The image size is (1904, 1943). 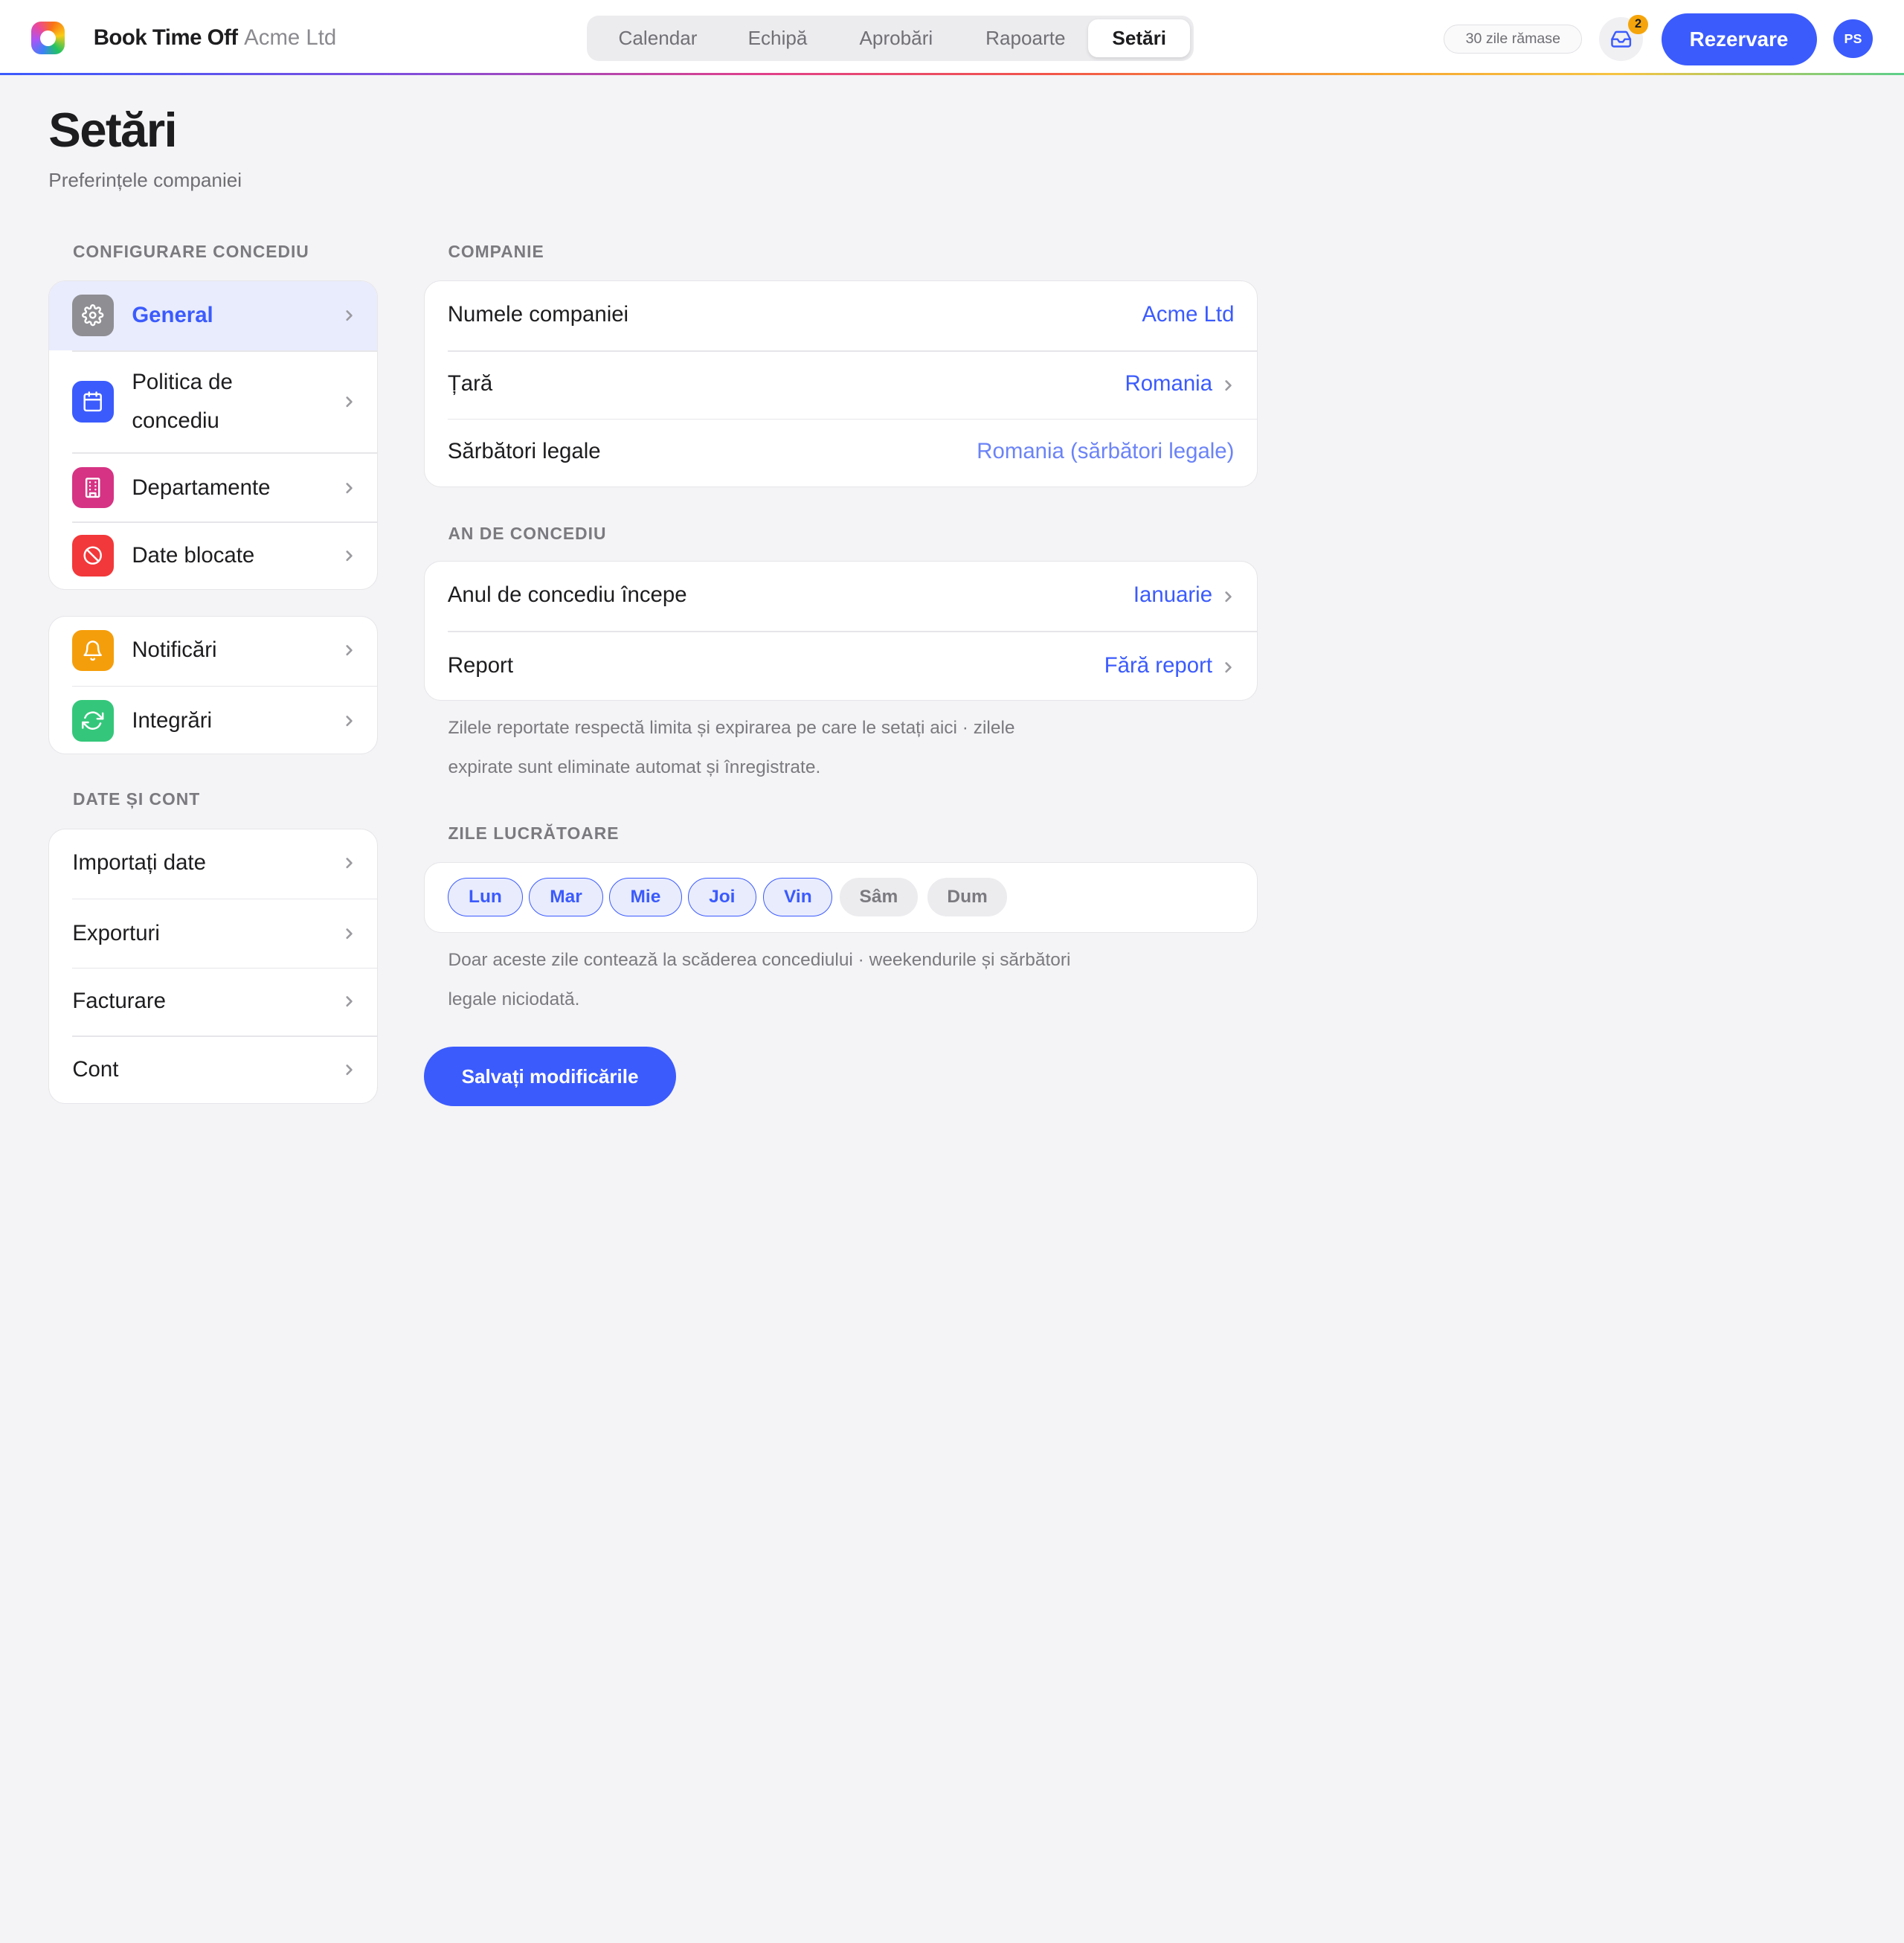 What do you see at coordinates (566, 897) in the screenshot?
I see `day-toggle-tue: Mar` at bounding box center [566, 897].